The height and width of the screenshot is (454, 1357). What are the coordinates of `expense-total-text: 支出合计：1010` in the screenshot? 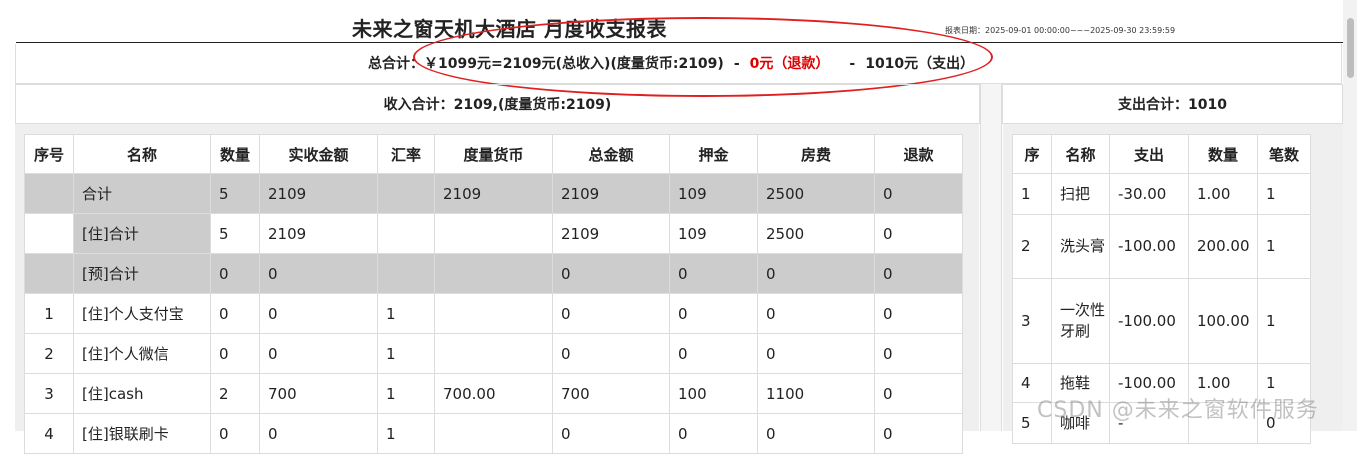 It's located at (1172, 105).